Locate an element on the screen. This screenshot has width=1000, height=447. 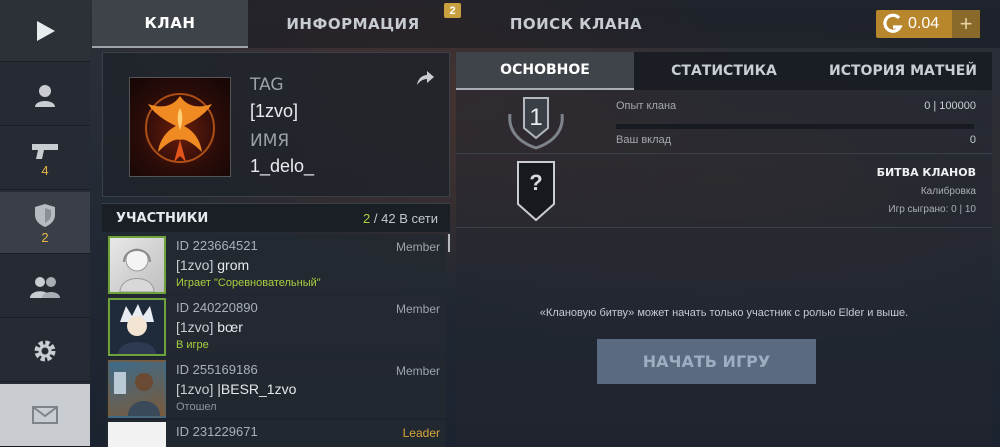
member-row: ID 231229671 Leader is located at coordinates (276, 433).